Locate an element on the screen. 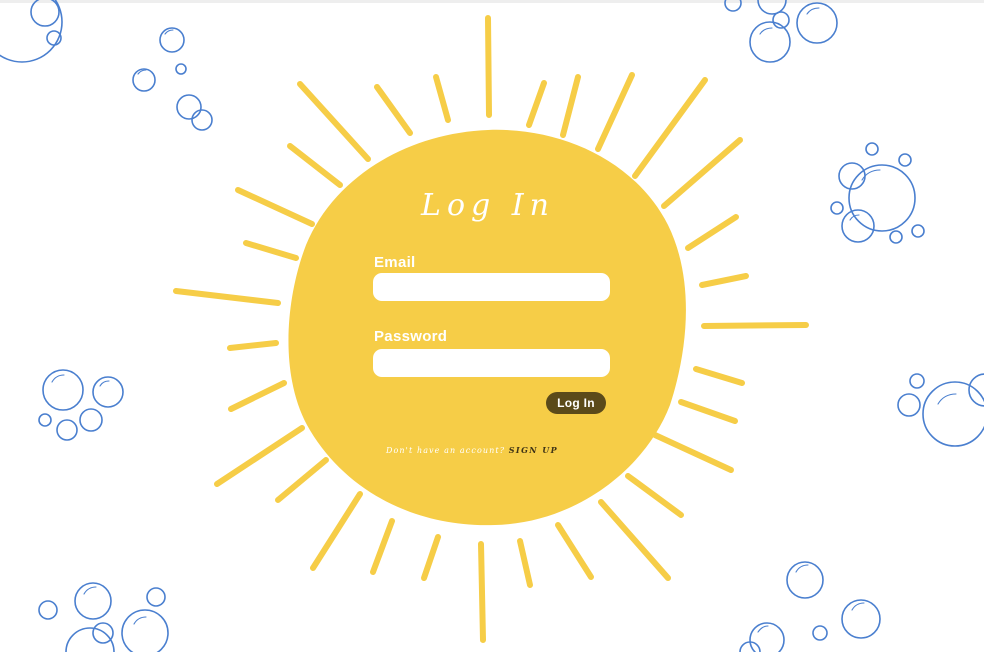 The height and width of the screenshot is (652, 984). password-label: Password is located at coordinates (411, 336).